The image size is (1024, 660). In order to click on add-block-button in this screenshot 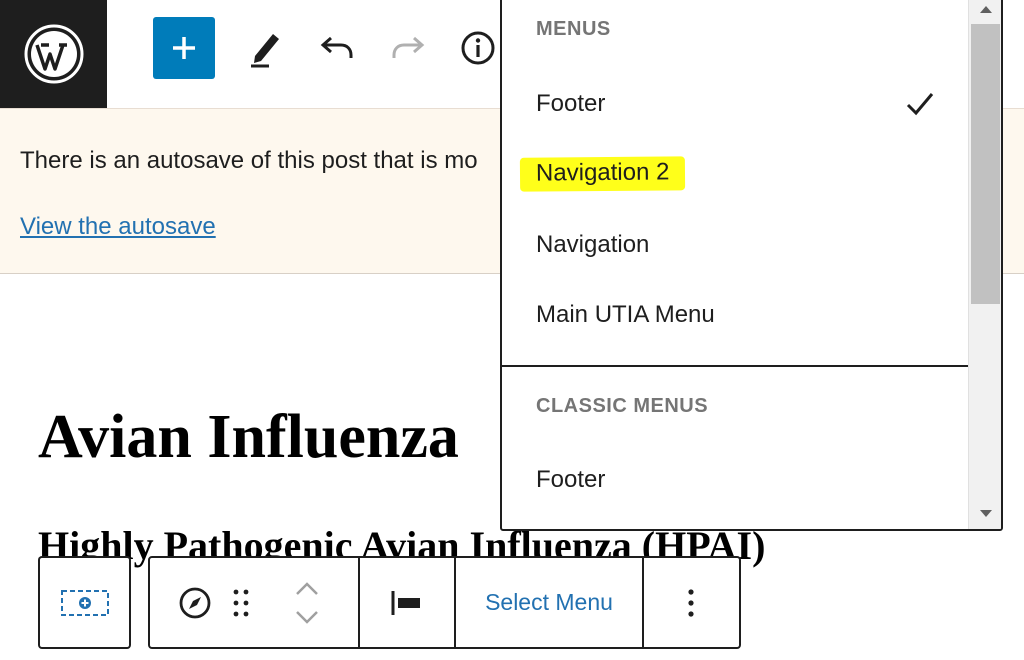, I will do `click(184, 48)`.